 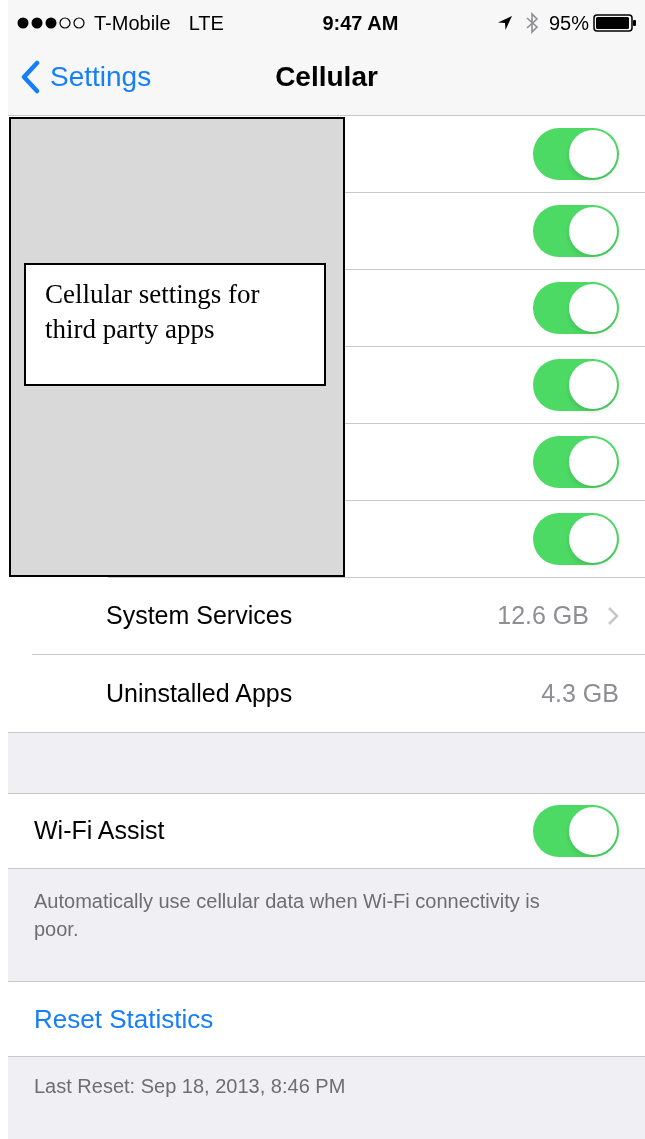 What do you see at coordinates (100, 831) in the screenshot?
I see `row-label: Wi-Fi Assist` at bounding box center [100, 831].